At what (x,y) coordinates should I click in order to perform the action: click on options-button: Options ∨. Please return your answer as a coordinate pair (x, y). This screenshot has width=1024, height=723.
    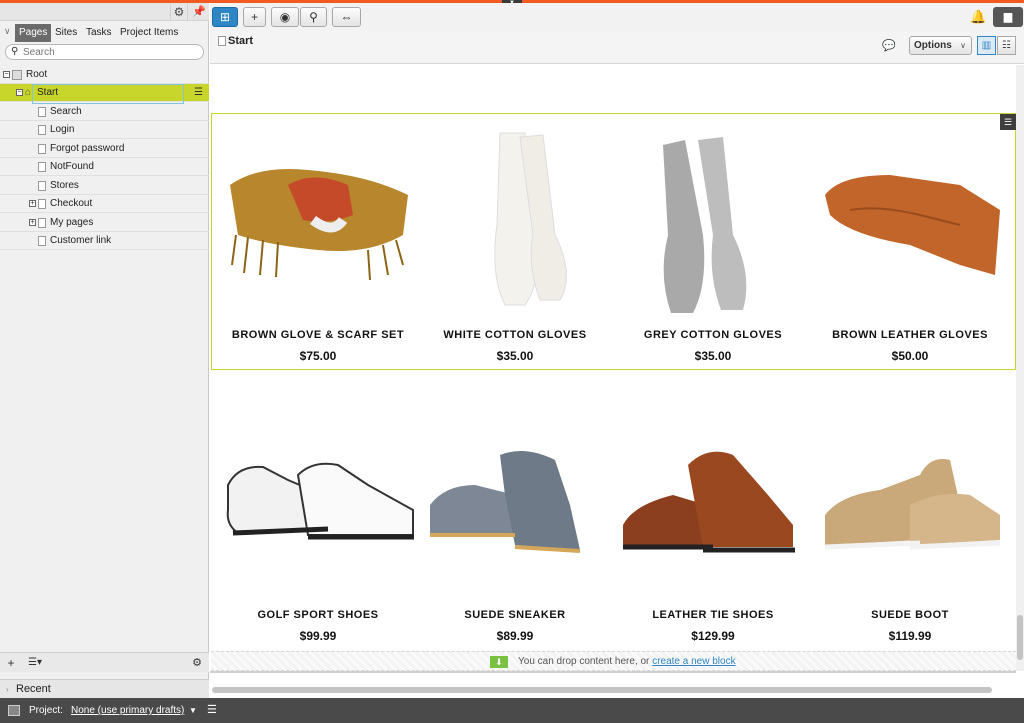
    Looking at the image, I should click on (940, 45).